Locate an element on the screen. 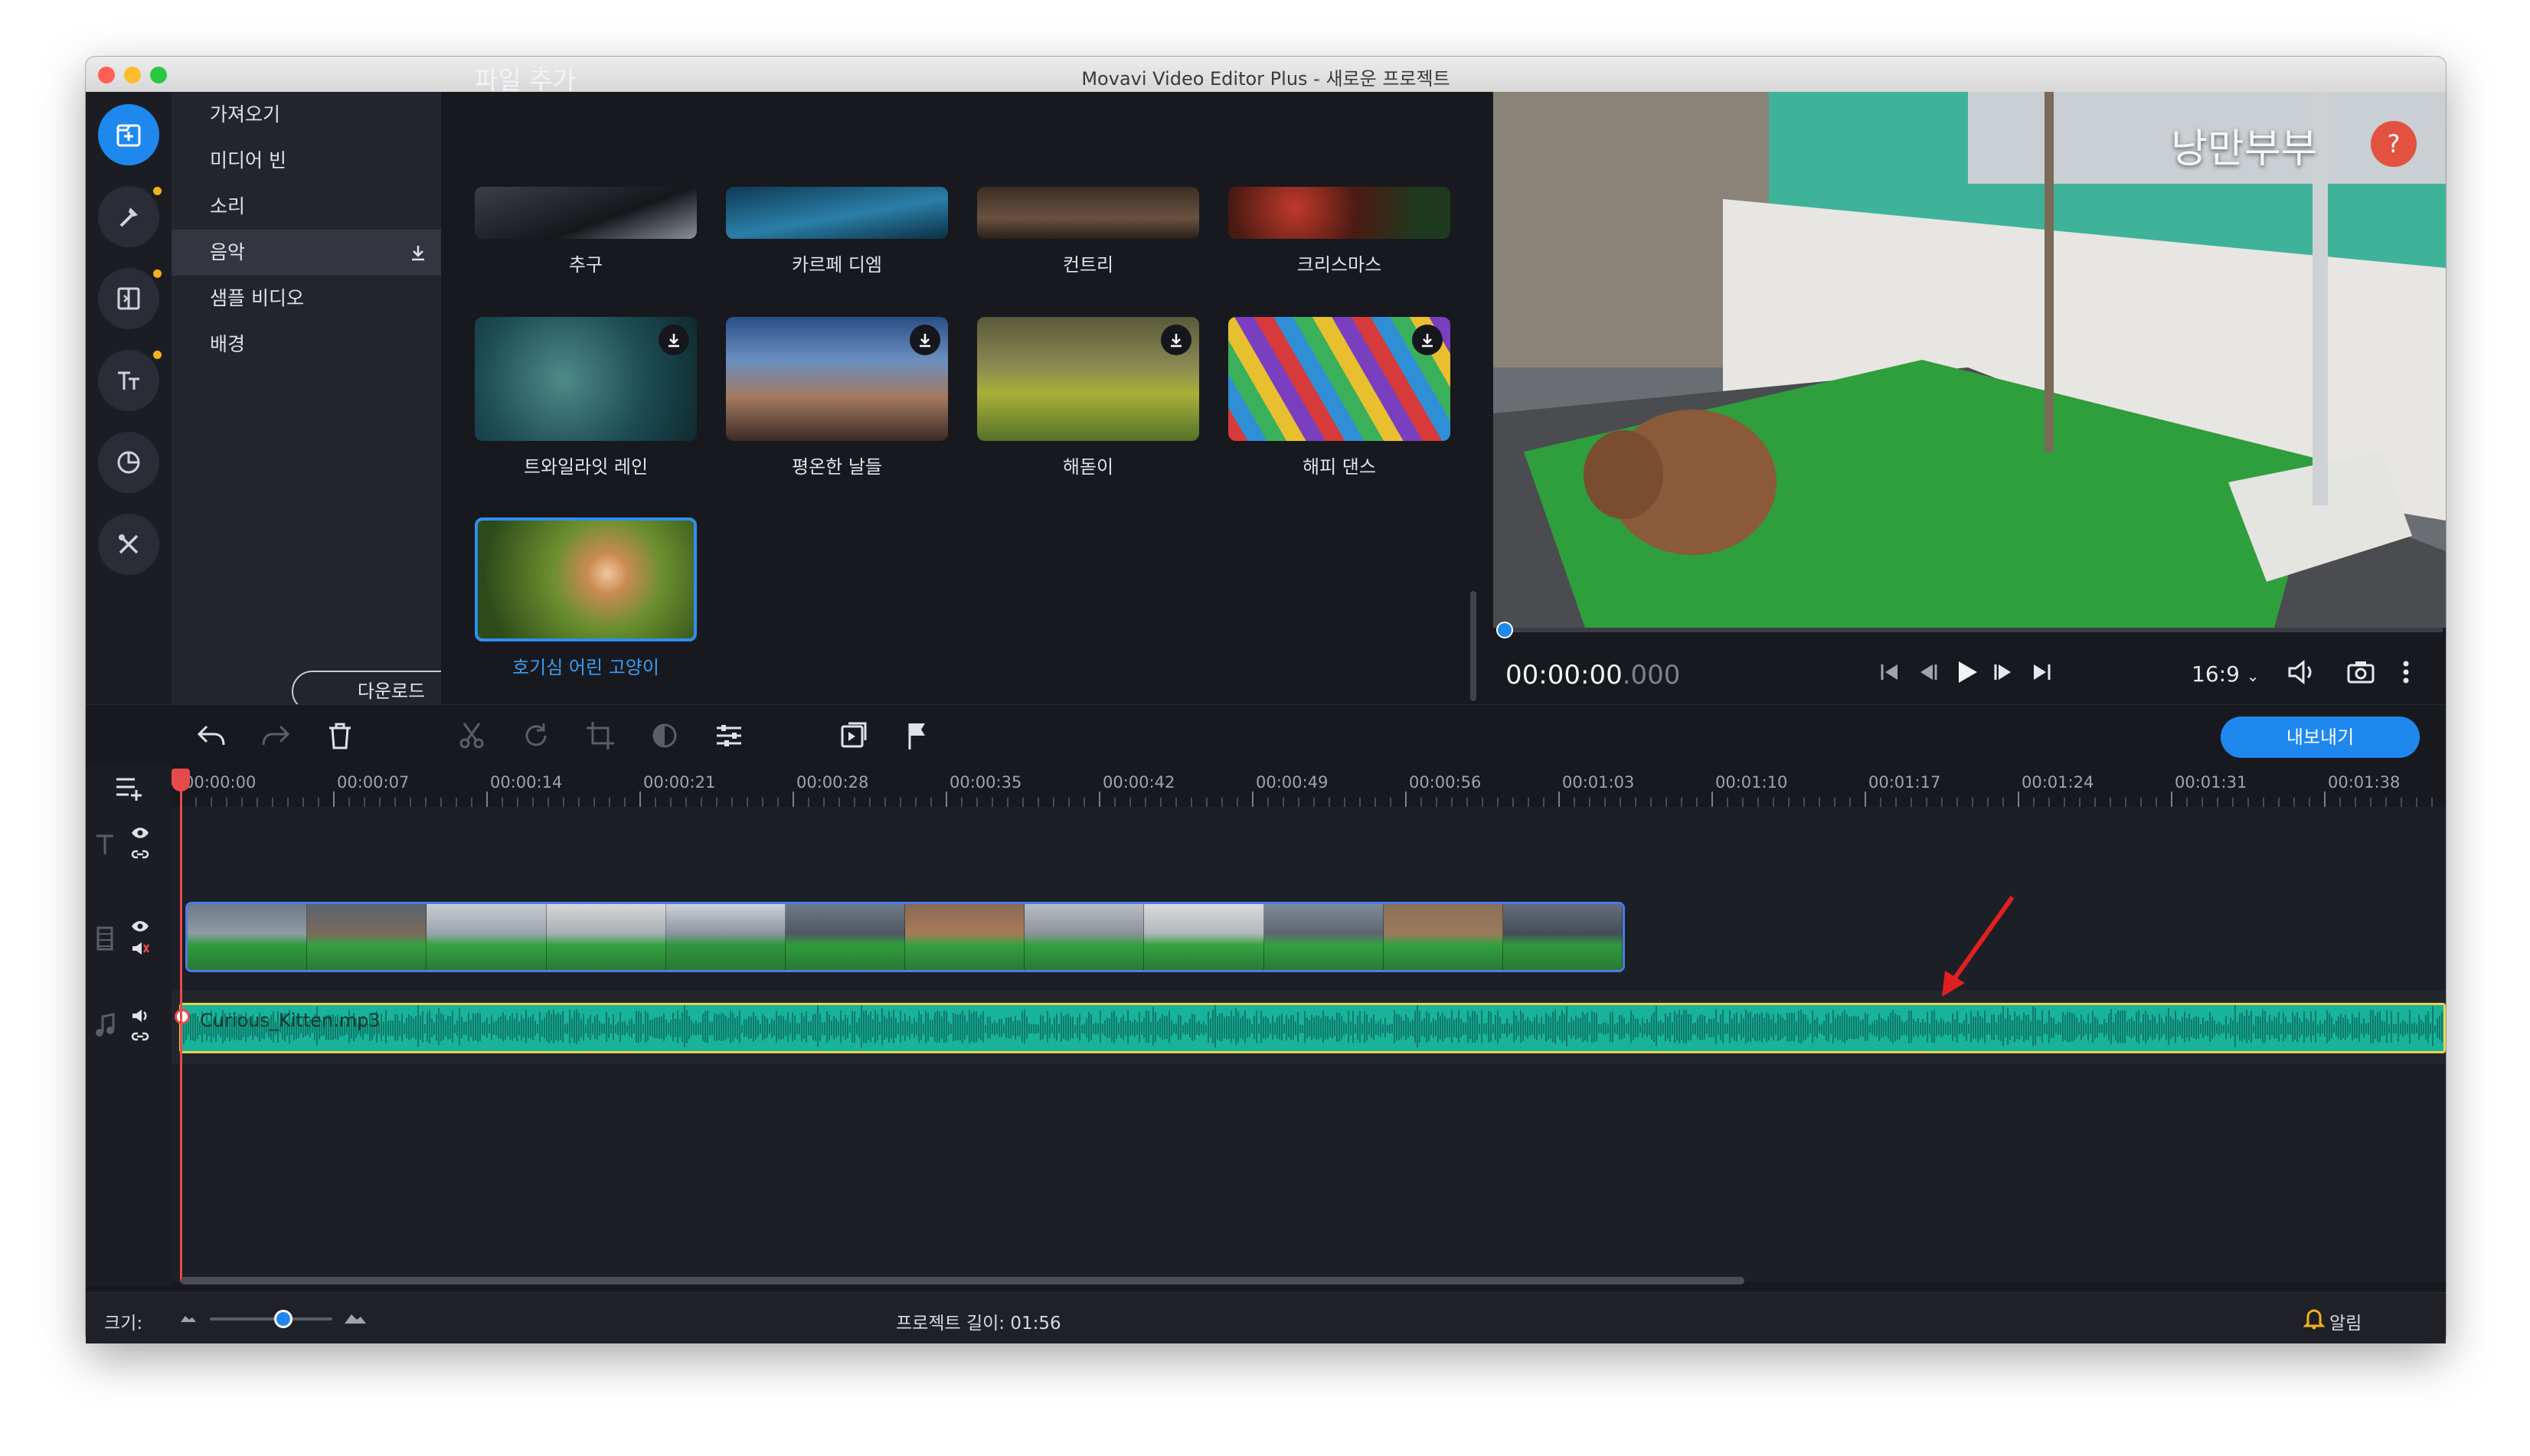 The width and height of the screenshot is (2530, 1456). preview-controls: 00:00:00.000 16:9 ⌄ is located at coordinates (1970, 663).